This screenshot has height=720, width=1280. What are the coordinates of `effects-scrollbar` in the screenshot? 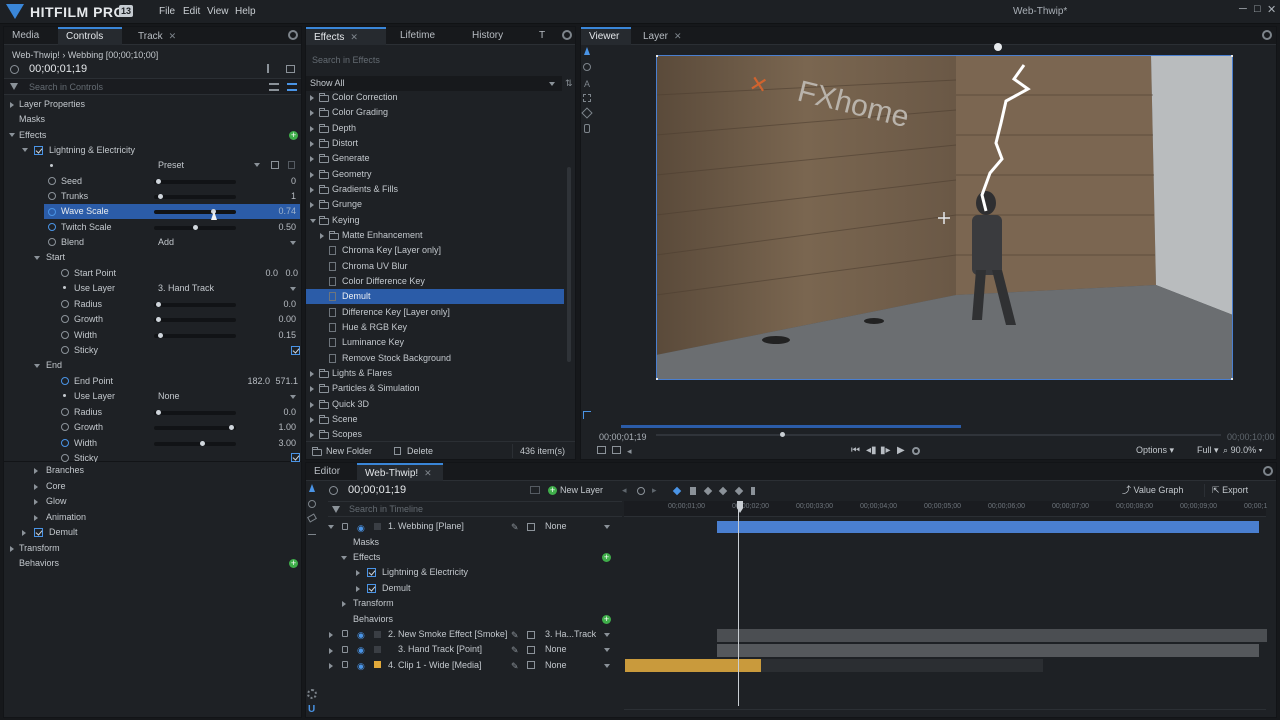 It's located at (569, 264).